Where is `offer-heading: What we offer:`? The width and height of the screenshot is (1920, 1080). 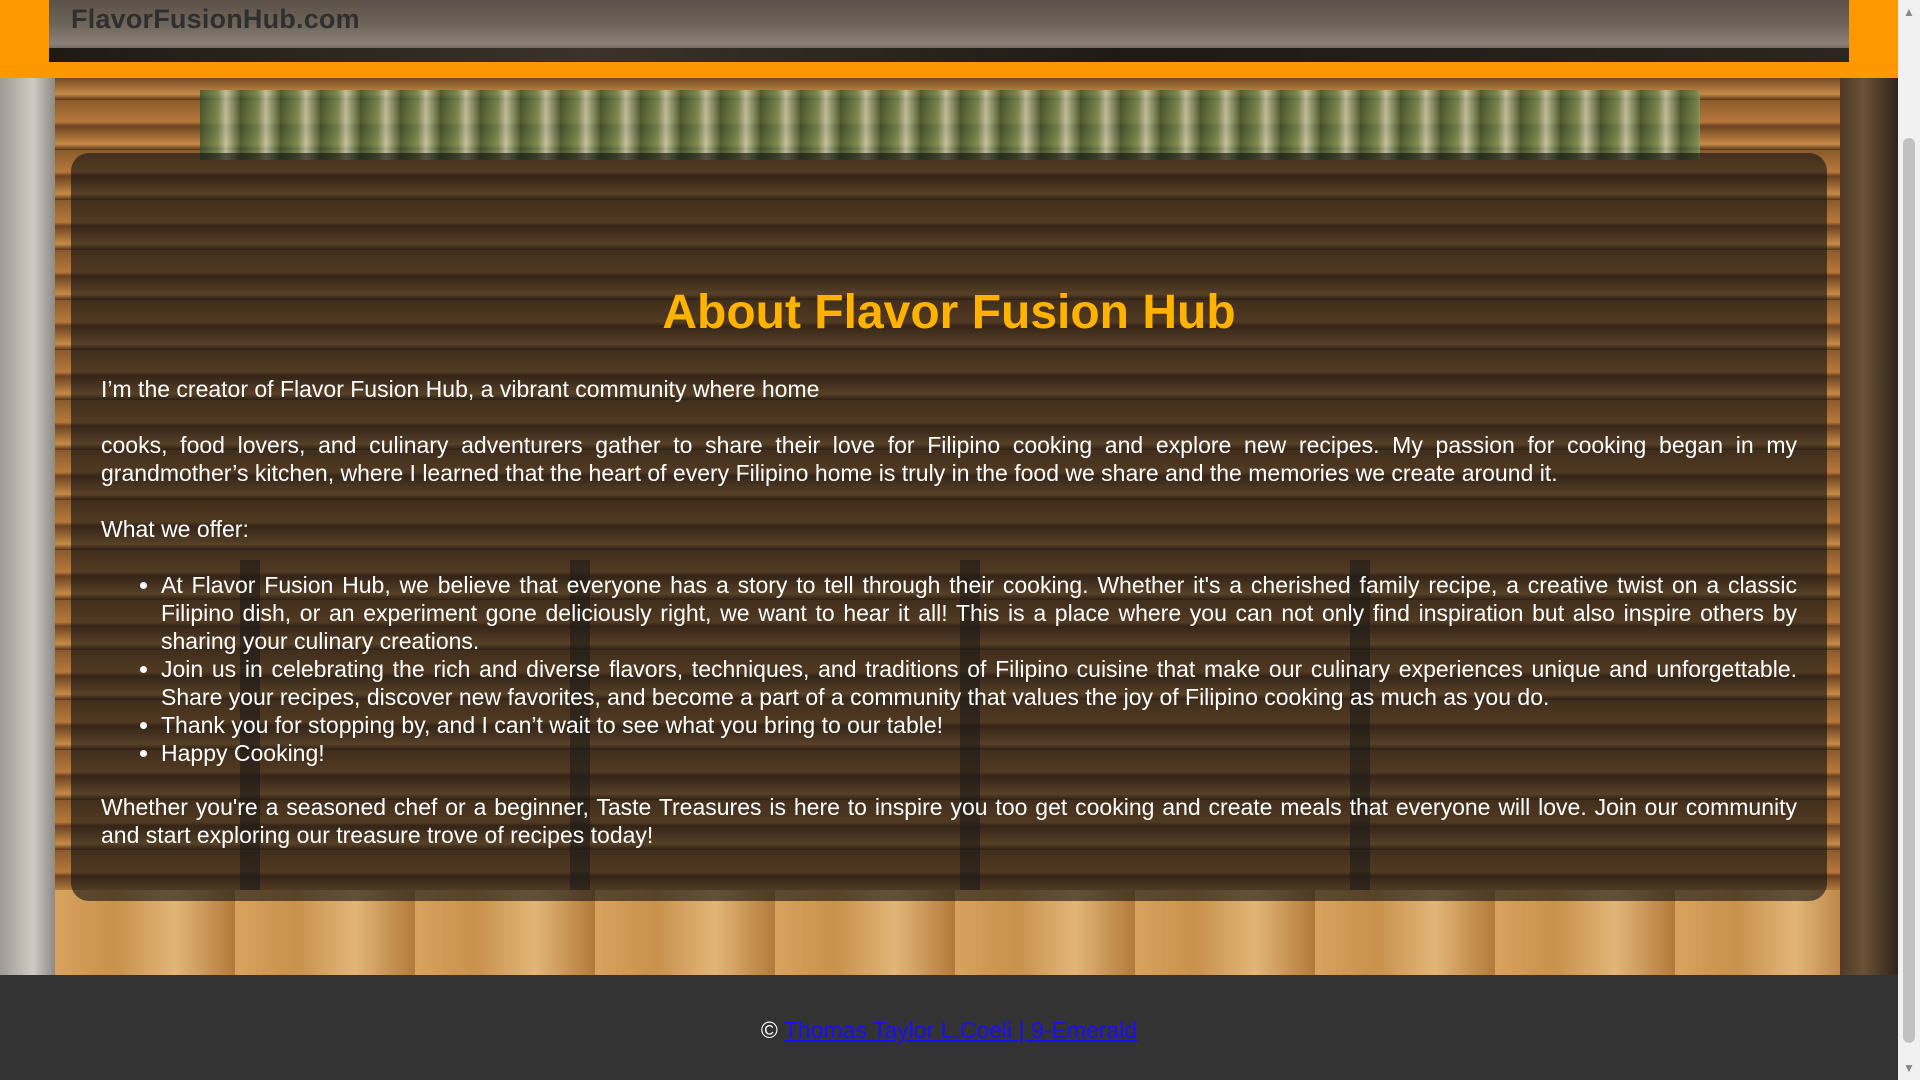
offer-heading: What we offer: is located at coordinates (175, 529).